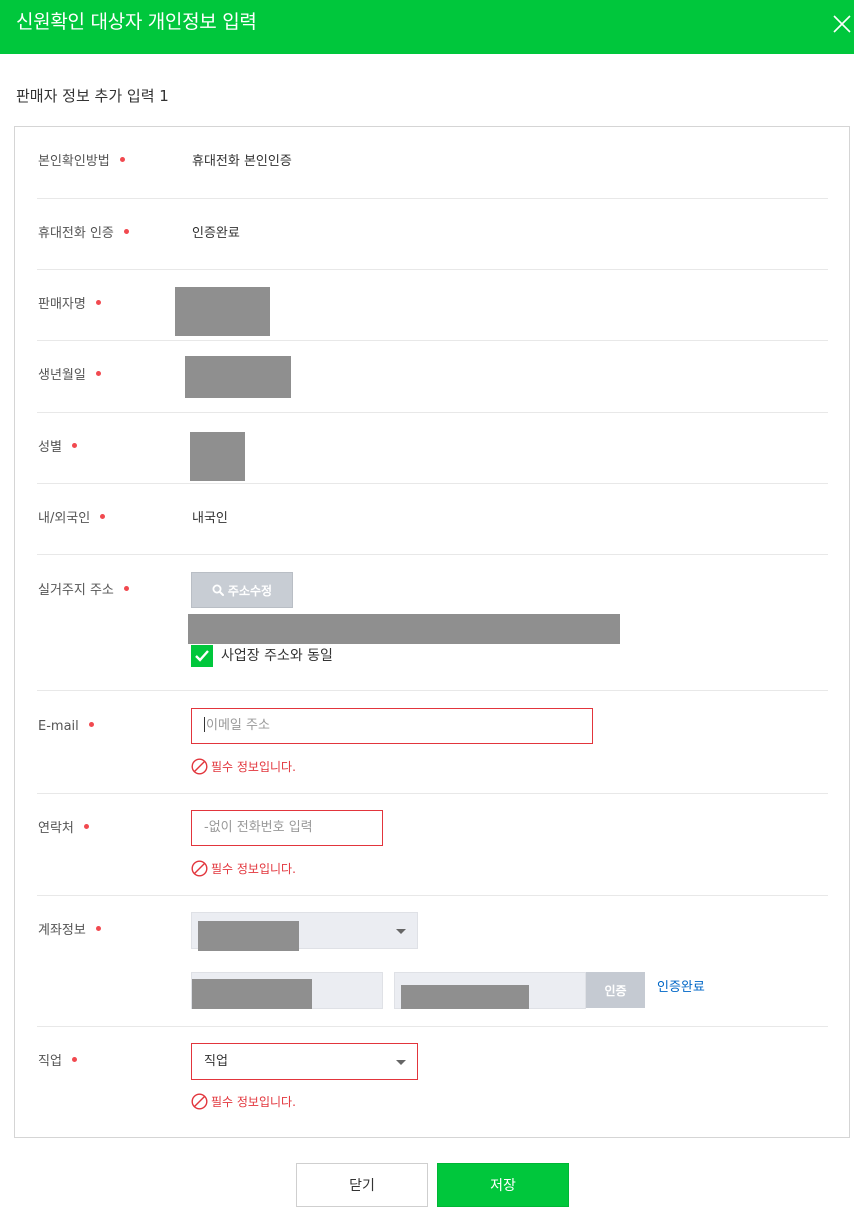 This screenshot has height=1213, width=854. What do you see at coordinates (253, 1101) in the screenshot?
I see `job-error-text: 필수 정보입니다.` at bounding box center [253, 1101].